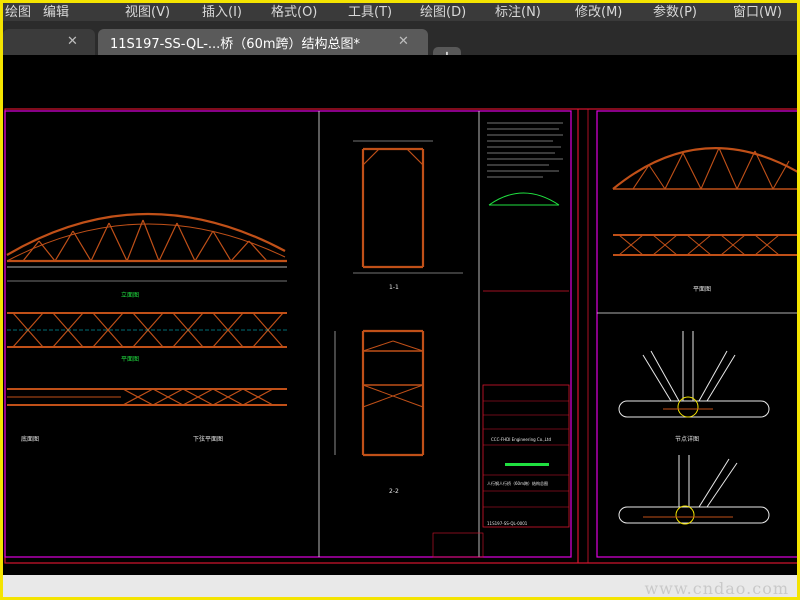 The image size is (800, 600). What do you see at coordinates (443, 11) in the screenshot?
I see `menu-draw-d: 绘图(D)` at bounding box center [443, 11].